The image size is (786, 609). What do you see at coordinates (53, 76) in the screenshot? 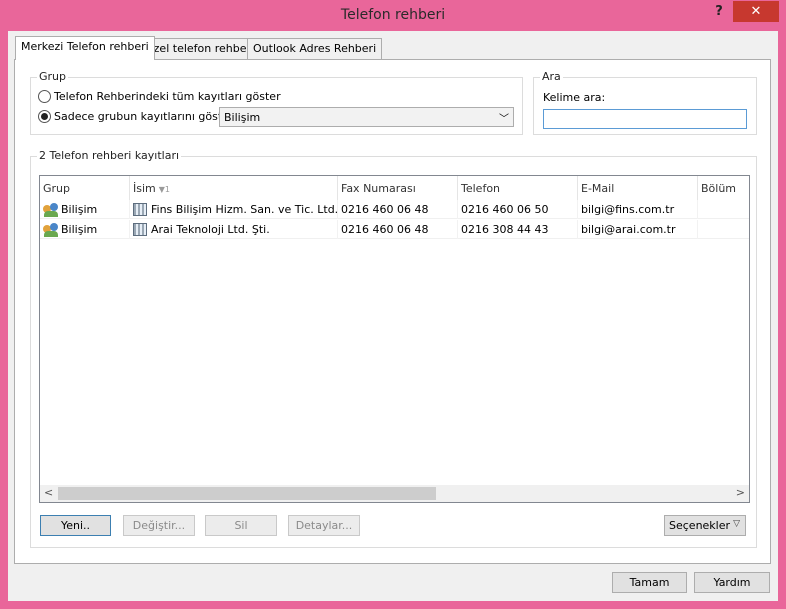
I see `grup-legend: Grup` at bounding box center [53, 76].